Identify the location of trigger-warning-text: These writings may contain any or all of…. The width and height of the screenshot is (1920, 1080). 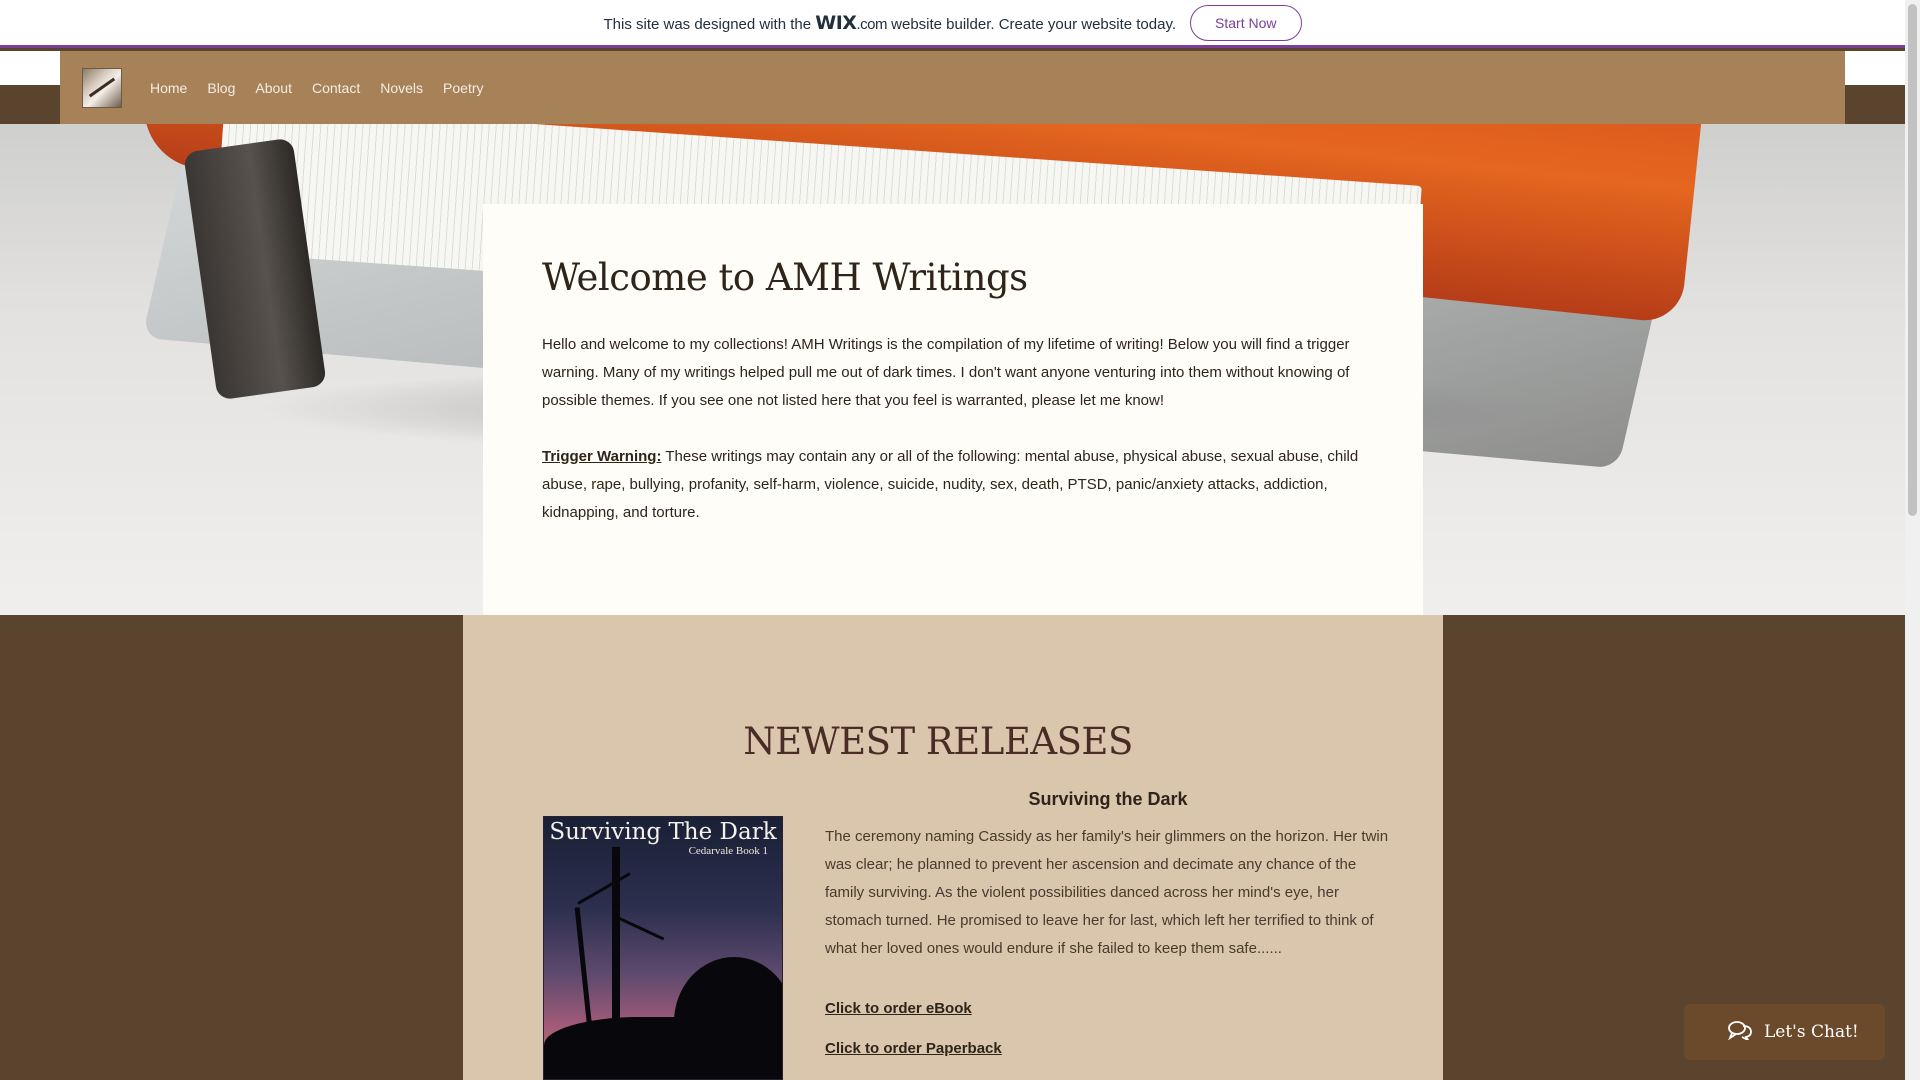
(950, 484).